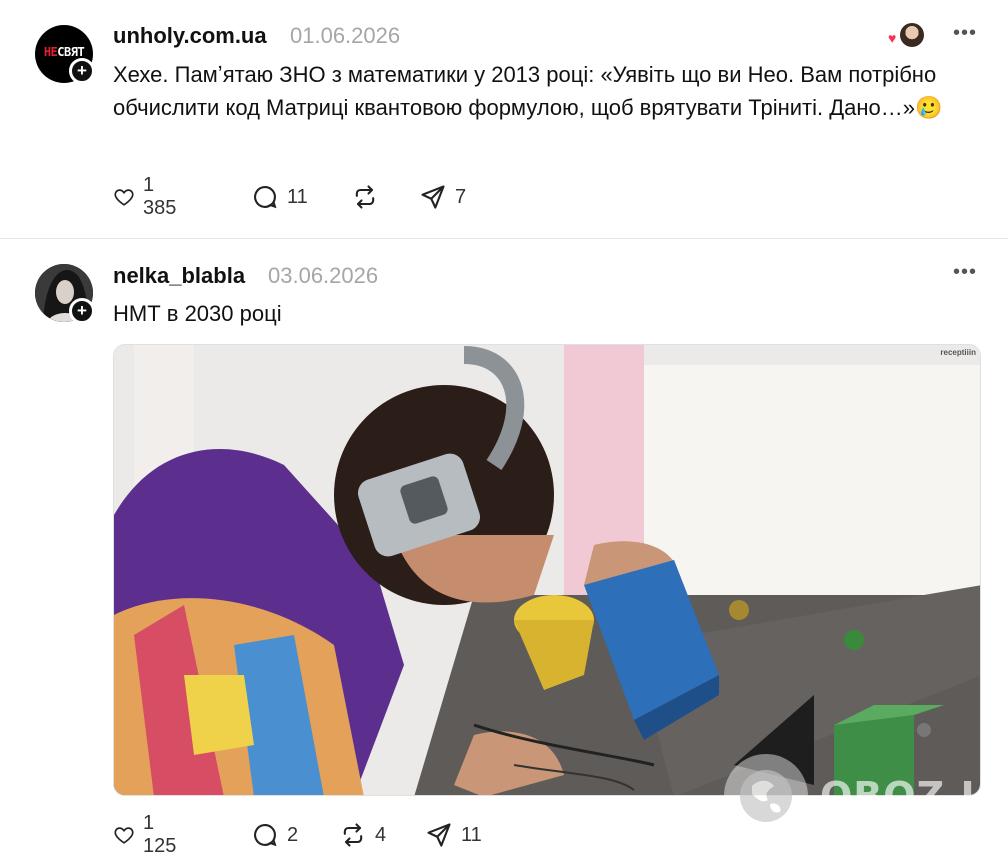 Image resolution: width=1008 pixels, height=854 pixels. What do you see at coordinates (381, 834) in the screenshot?
I see `repost-count: 4` at bounding box center [381, 834].